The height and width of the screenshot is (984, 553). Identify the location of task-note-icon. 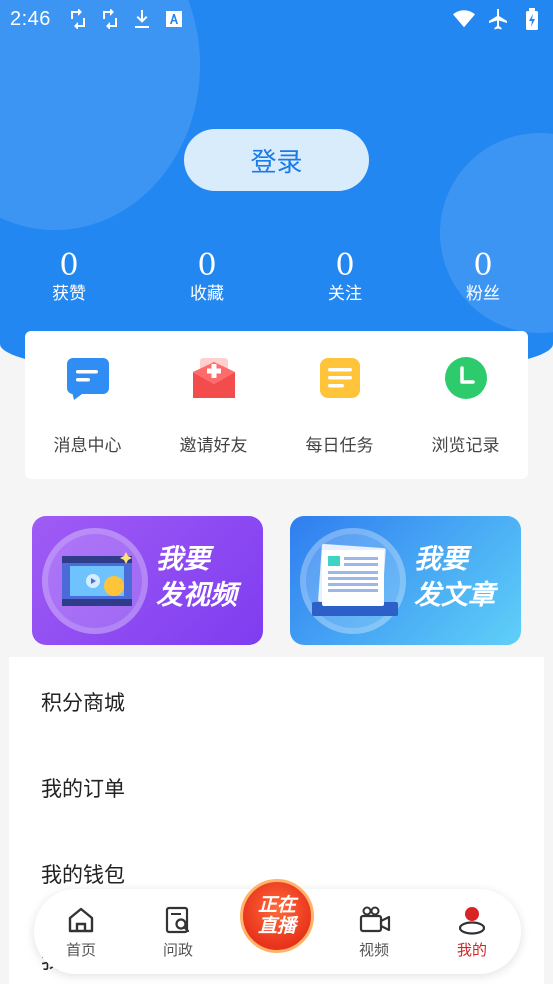
(340, 378).